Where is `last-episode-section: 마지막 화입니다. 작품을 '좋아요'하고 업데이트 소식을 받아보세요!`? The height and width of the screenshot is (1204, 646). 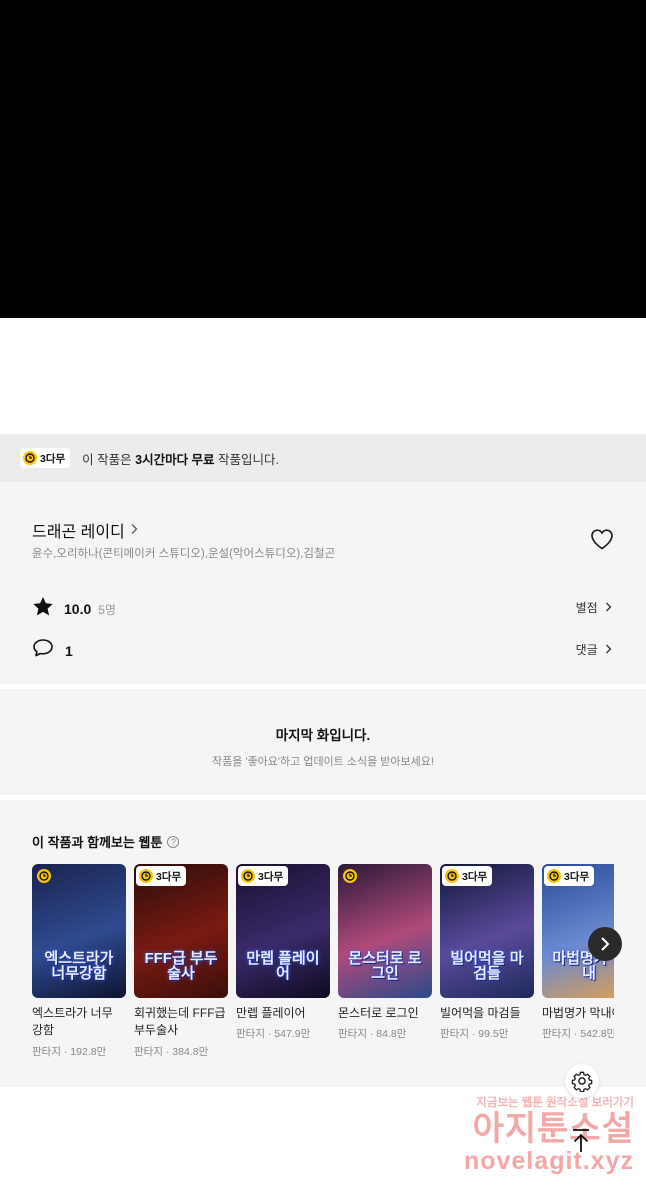 last-episode-section: 마지막 화입니다. 작품을 '좋아요'하고 업데이트 소식을 받아보세요! is located at coordinates (323, 742).